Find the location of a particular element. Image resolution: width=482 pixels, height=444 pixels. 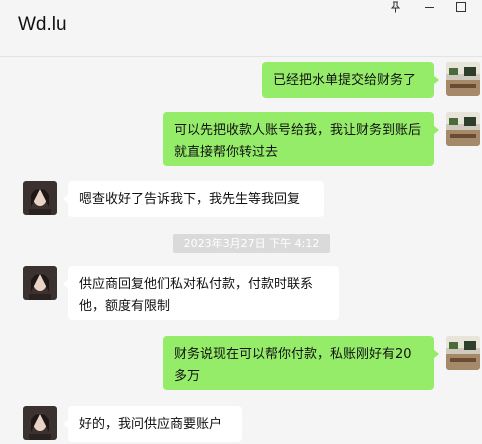

message-text: 好的，我问供应商要账户 is located at coordinates (151, 424).